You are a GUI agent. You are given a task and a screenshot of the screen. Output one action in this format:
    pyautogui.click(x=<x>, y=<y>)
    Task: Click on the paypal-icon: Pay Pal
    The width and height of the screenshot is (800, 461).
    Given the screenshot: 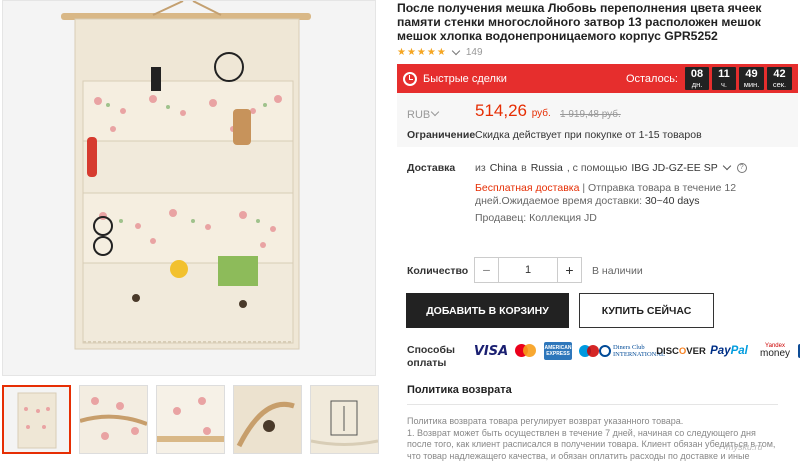 What is the action you would take?
    pyautogui.click(x=729, y=351)
    